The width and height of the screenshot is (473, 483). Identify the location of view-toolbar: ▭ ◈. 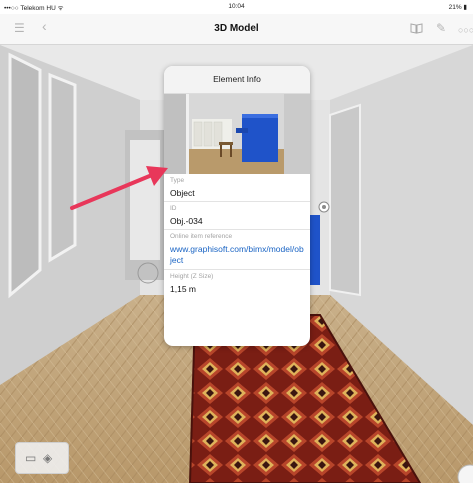
(42, 458).